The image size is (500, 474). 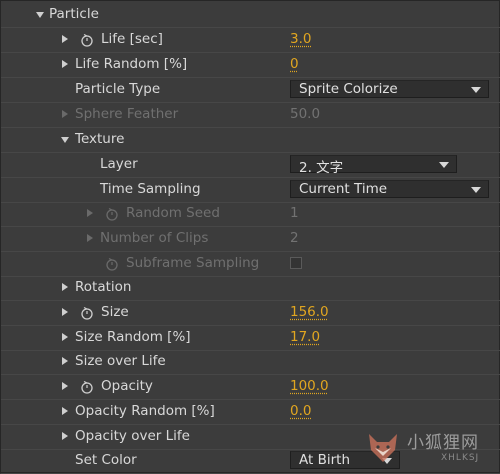 I want to click on set-color-value: At Birth, so click(x=324, y=460).